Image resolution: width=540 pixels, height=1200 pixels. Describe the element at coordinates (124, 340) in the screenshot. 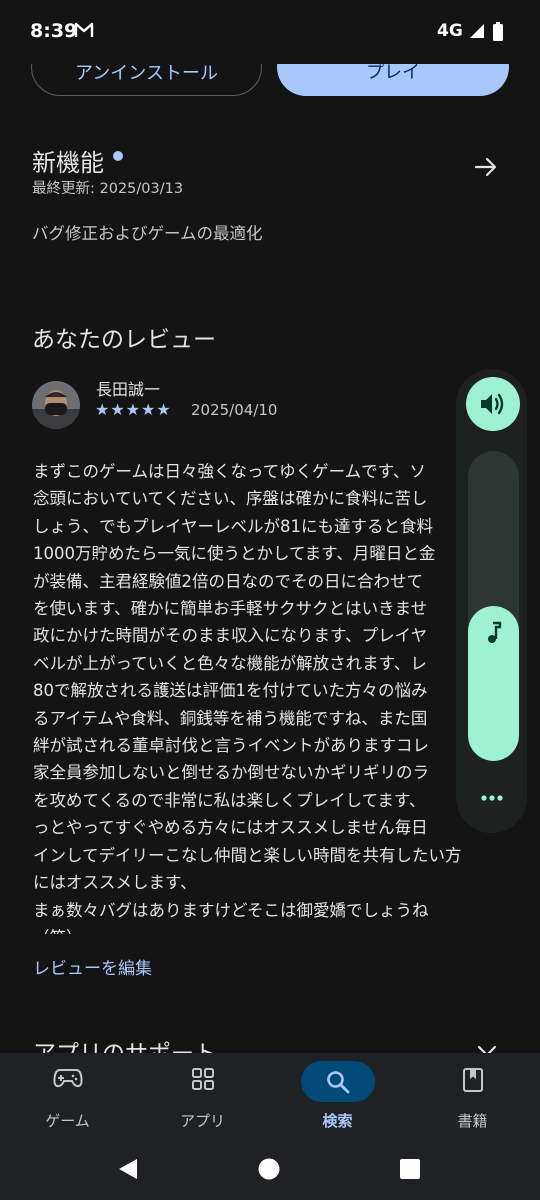

I see `review-heading: あなたのレビュー` at that location.